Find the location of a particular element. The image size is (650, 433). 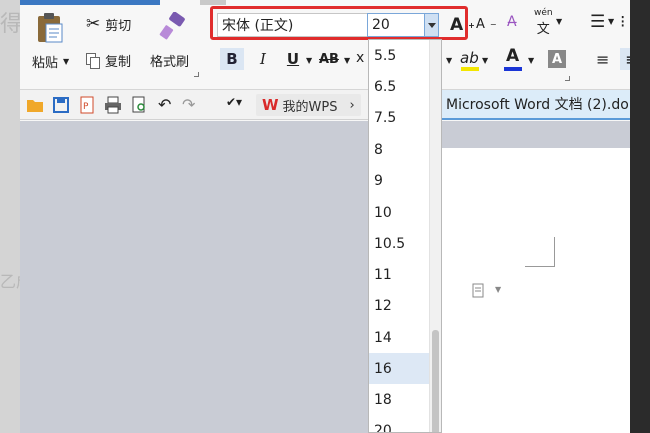

cut-button: ✂ 剪切 is located at coordinates (108, 24).